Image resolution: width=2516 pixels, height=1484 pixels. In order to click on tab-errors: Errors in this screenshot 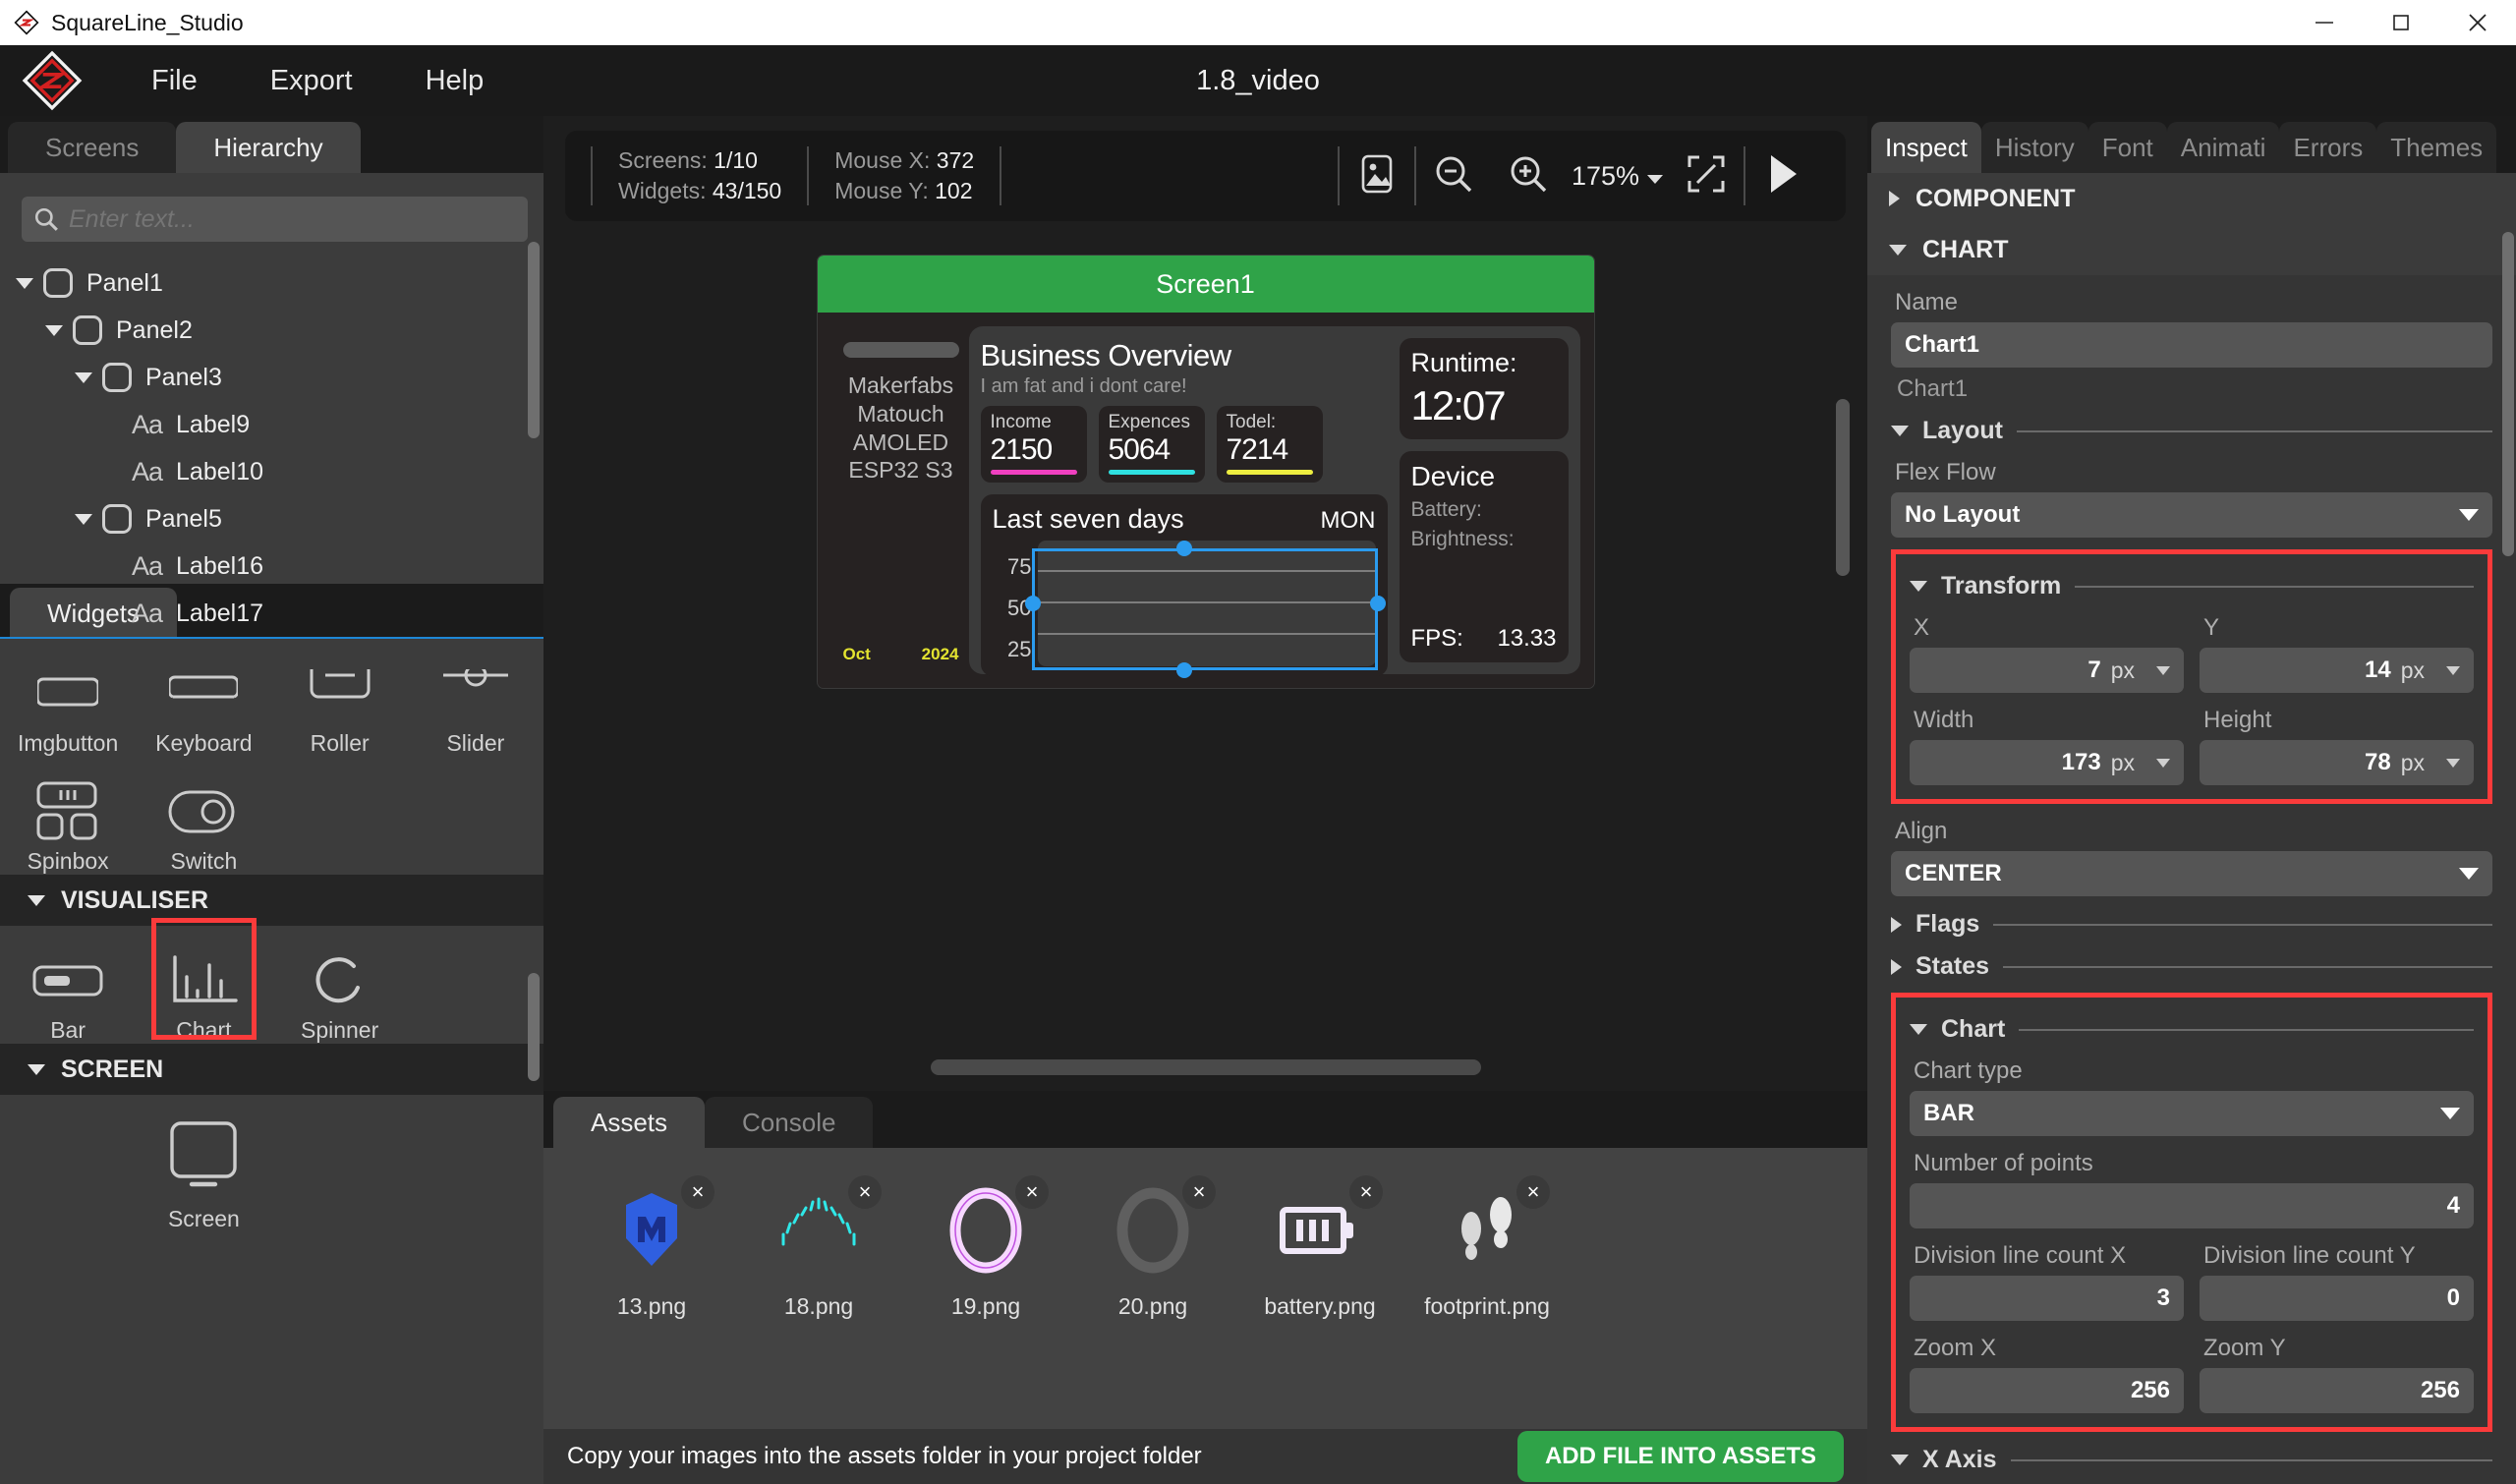, I will do `click(2328, 147)`.